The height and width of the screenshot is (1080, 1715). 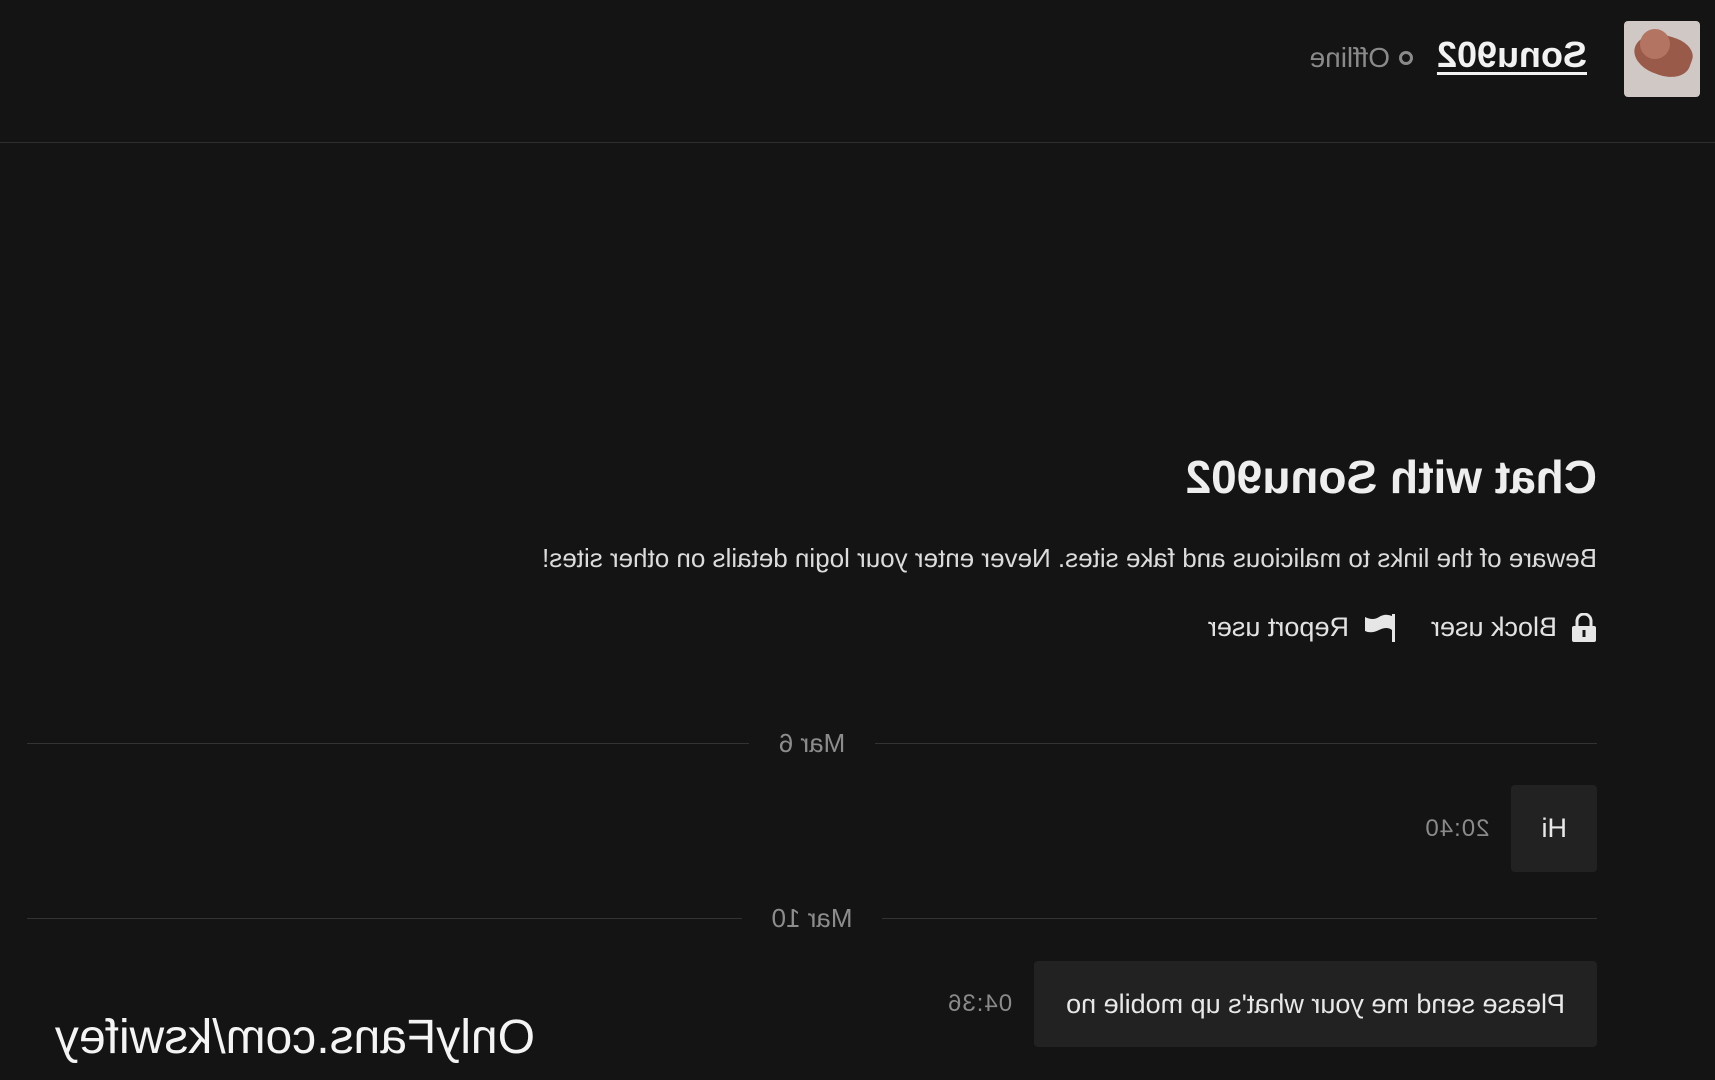 What do you see at coordinates (1584, 627) in the screenshot?
I see `lock-icon` at bounding box center [1584, 627].